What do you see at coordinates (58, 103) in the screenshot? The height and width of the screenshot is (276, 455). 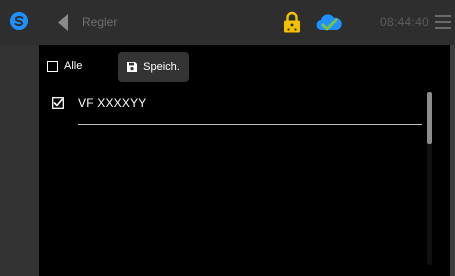 I see `checkbox-checked-icon` at bounding box center [58, 103].